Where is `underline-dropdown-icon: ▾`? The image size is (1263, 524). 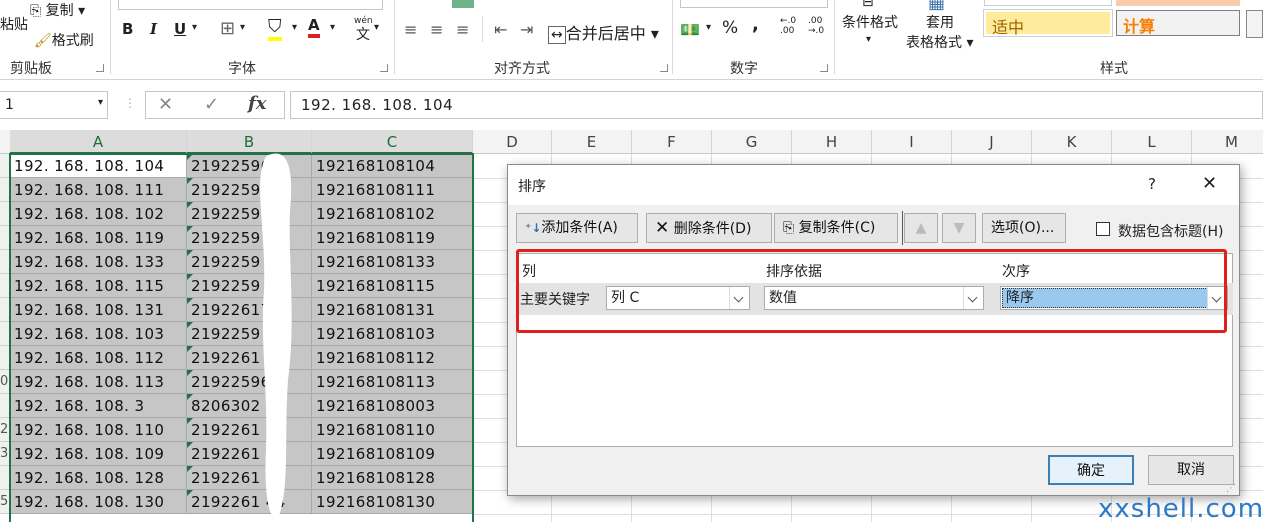 underline-dropdown-icon: ▾ is located at coordinates (194, 27).